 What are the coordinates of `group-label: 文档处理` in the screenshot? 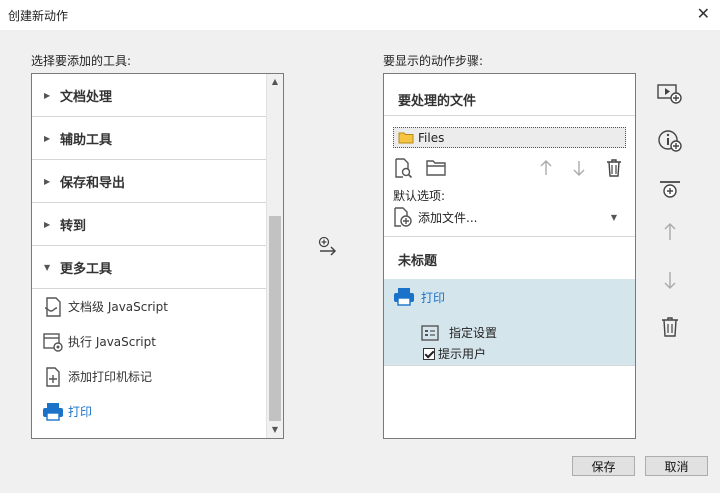 It's located at (86, 97).